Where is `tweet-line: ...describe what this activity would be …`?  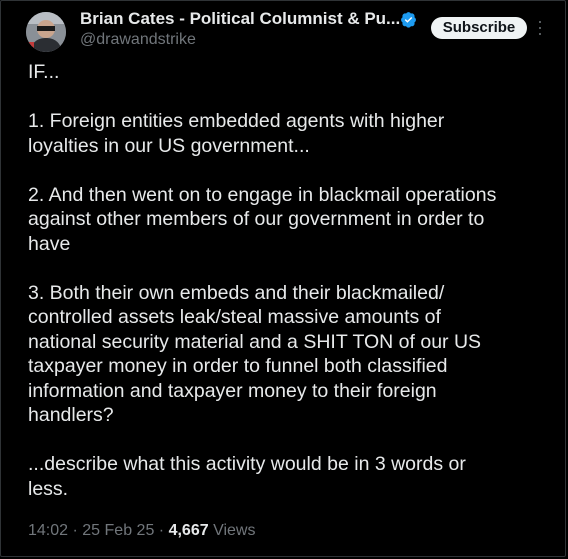
tweet-line: ...describe what this activity would be … is located at coordinates (247, 464).